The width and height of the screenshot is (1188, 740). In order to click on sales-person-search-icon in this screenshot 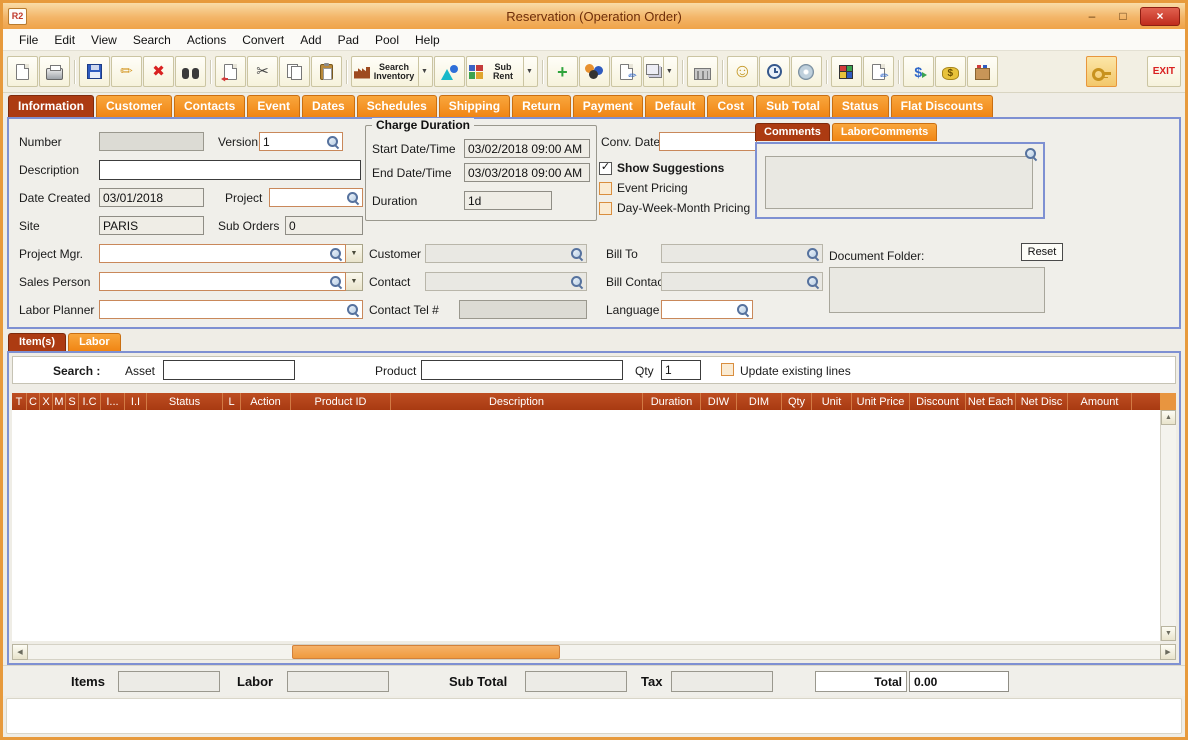, I will do `click(335, 281)`.